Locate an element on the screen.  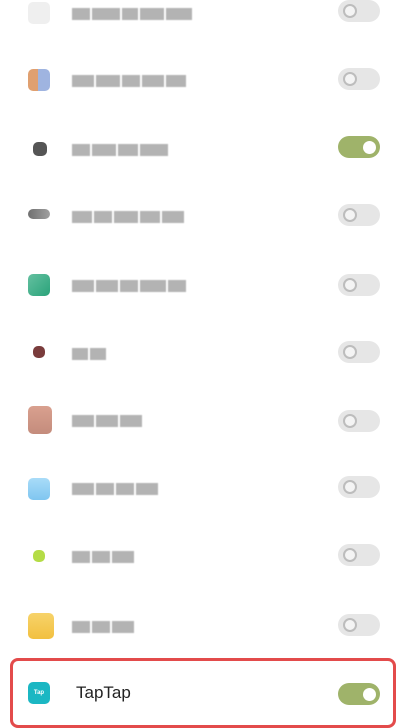
taptap-icon-text: Tap is located at coordinates (39, 693).